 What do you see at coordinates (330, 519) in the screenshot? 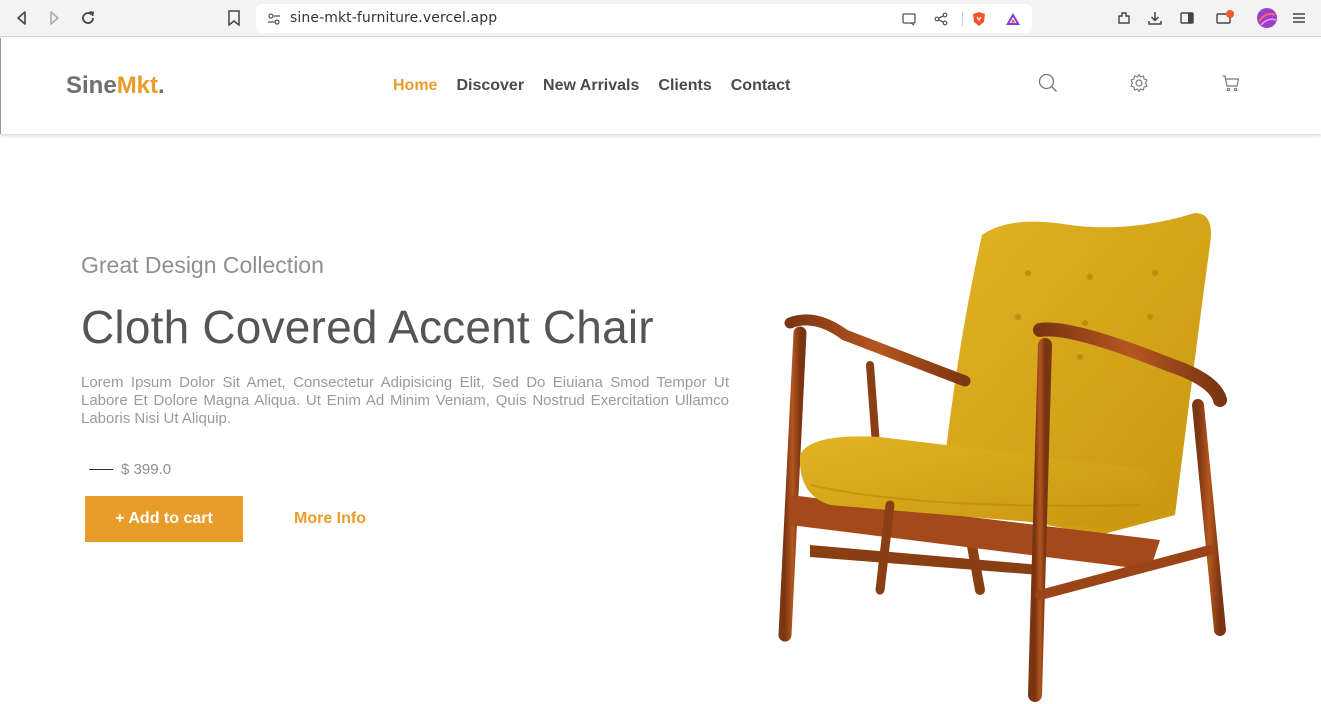
I see `more-info-link: More Info` at bounding box center [330, 519].